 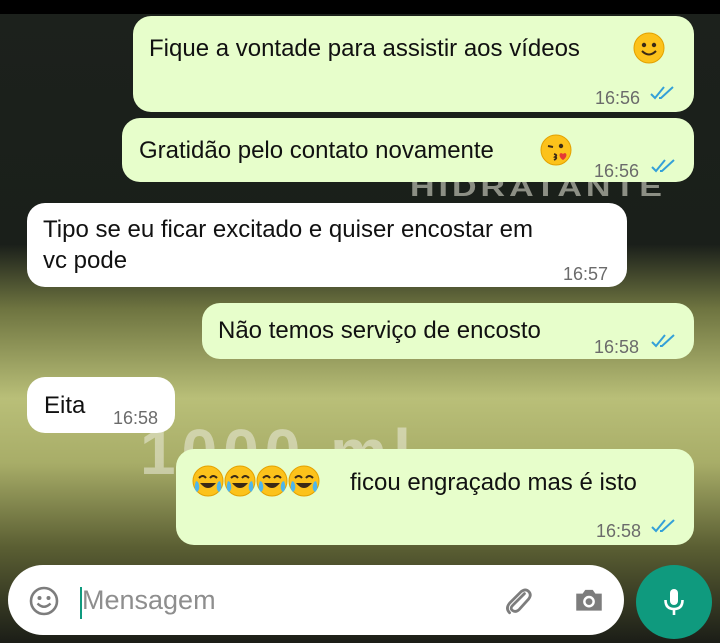 I want to click on message-composer: Mensagem, so click(x=316, y=600).